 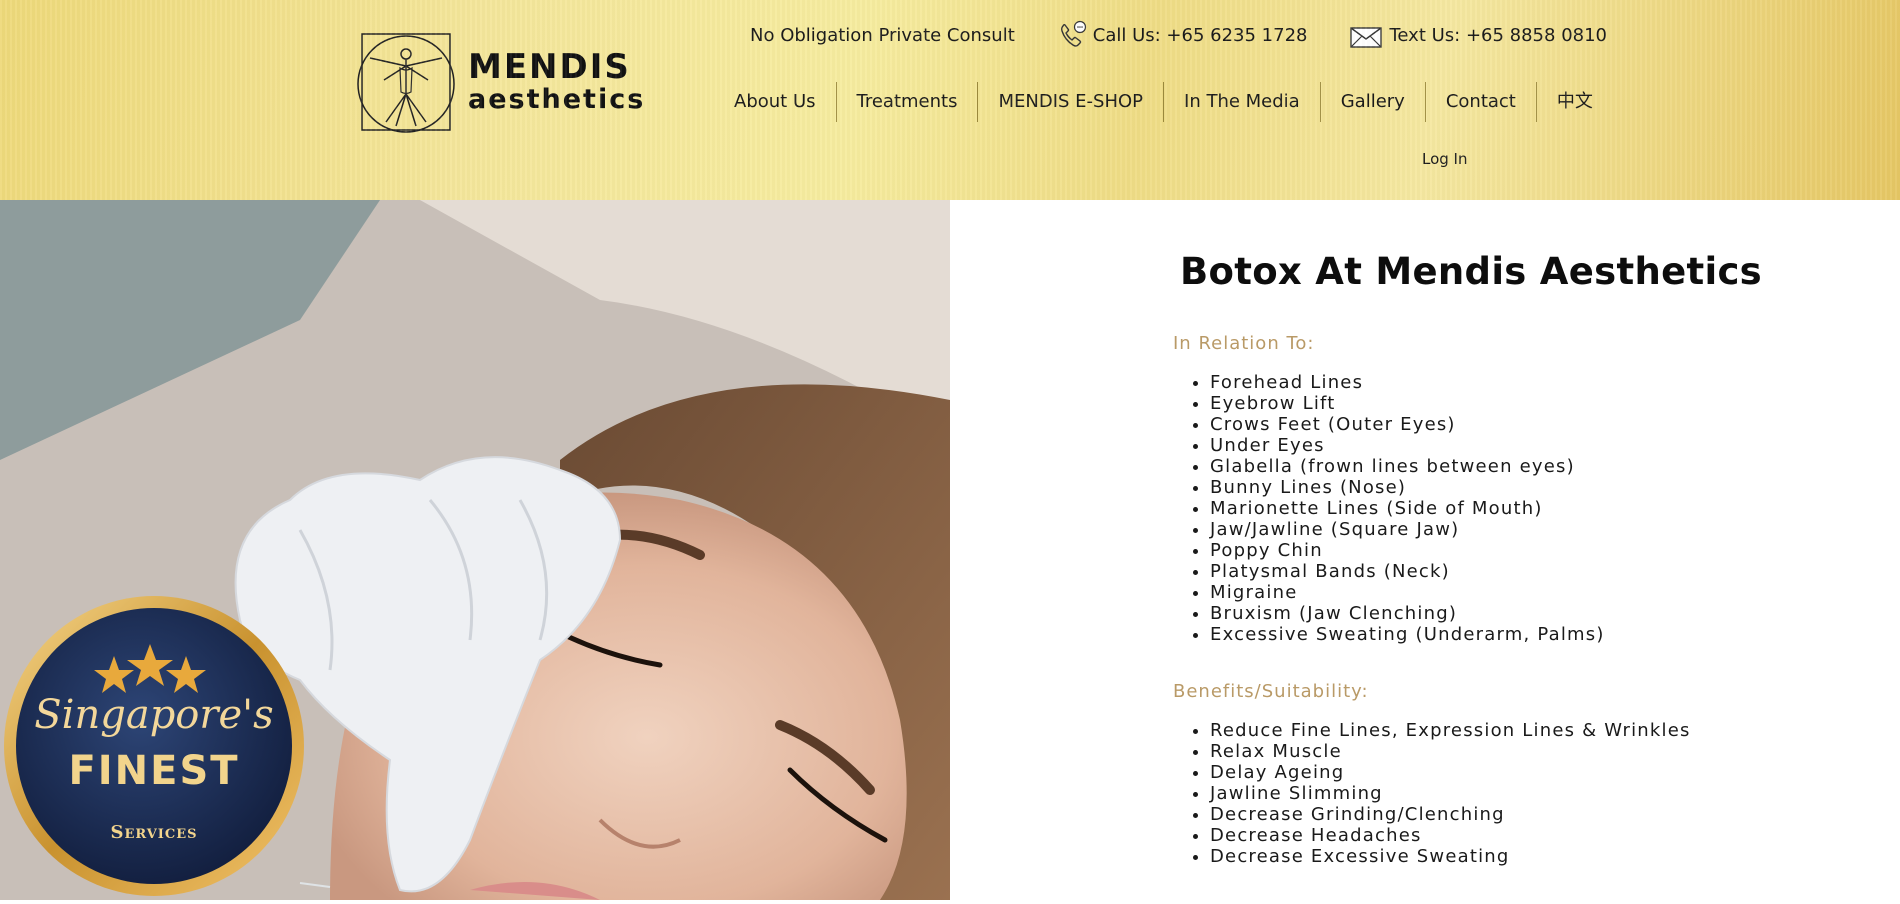 I want to click on call-link: Call Us: +65 6235 1728, so click(x=1182, y=35).